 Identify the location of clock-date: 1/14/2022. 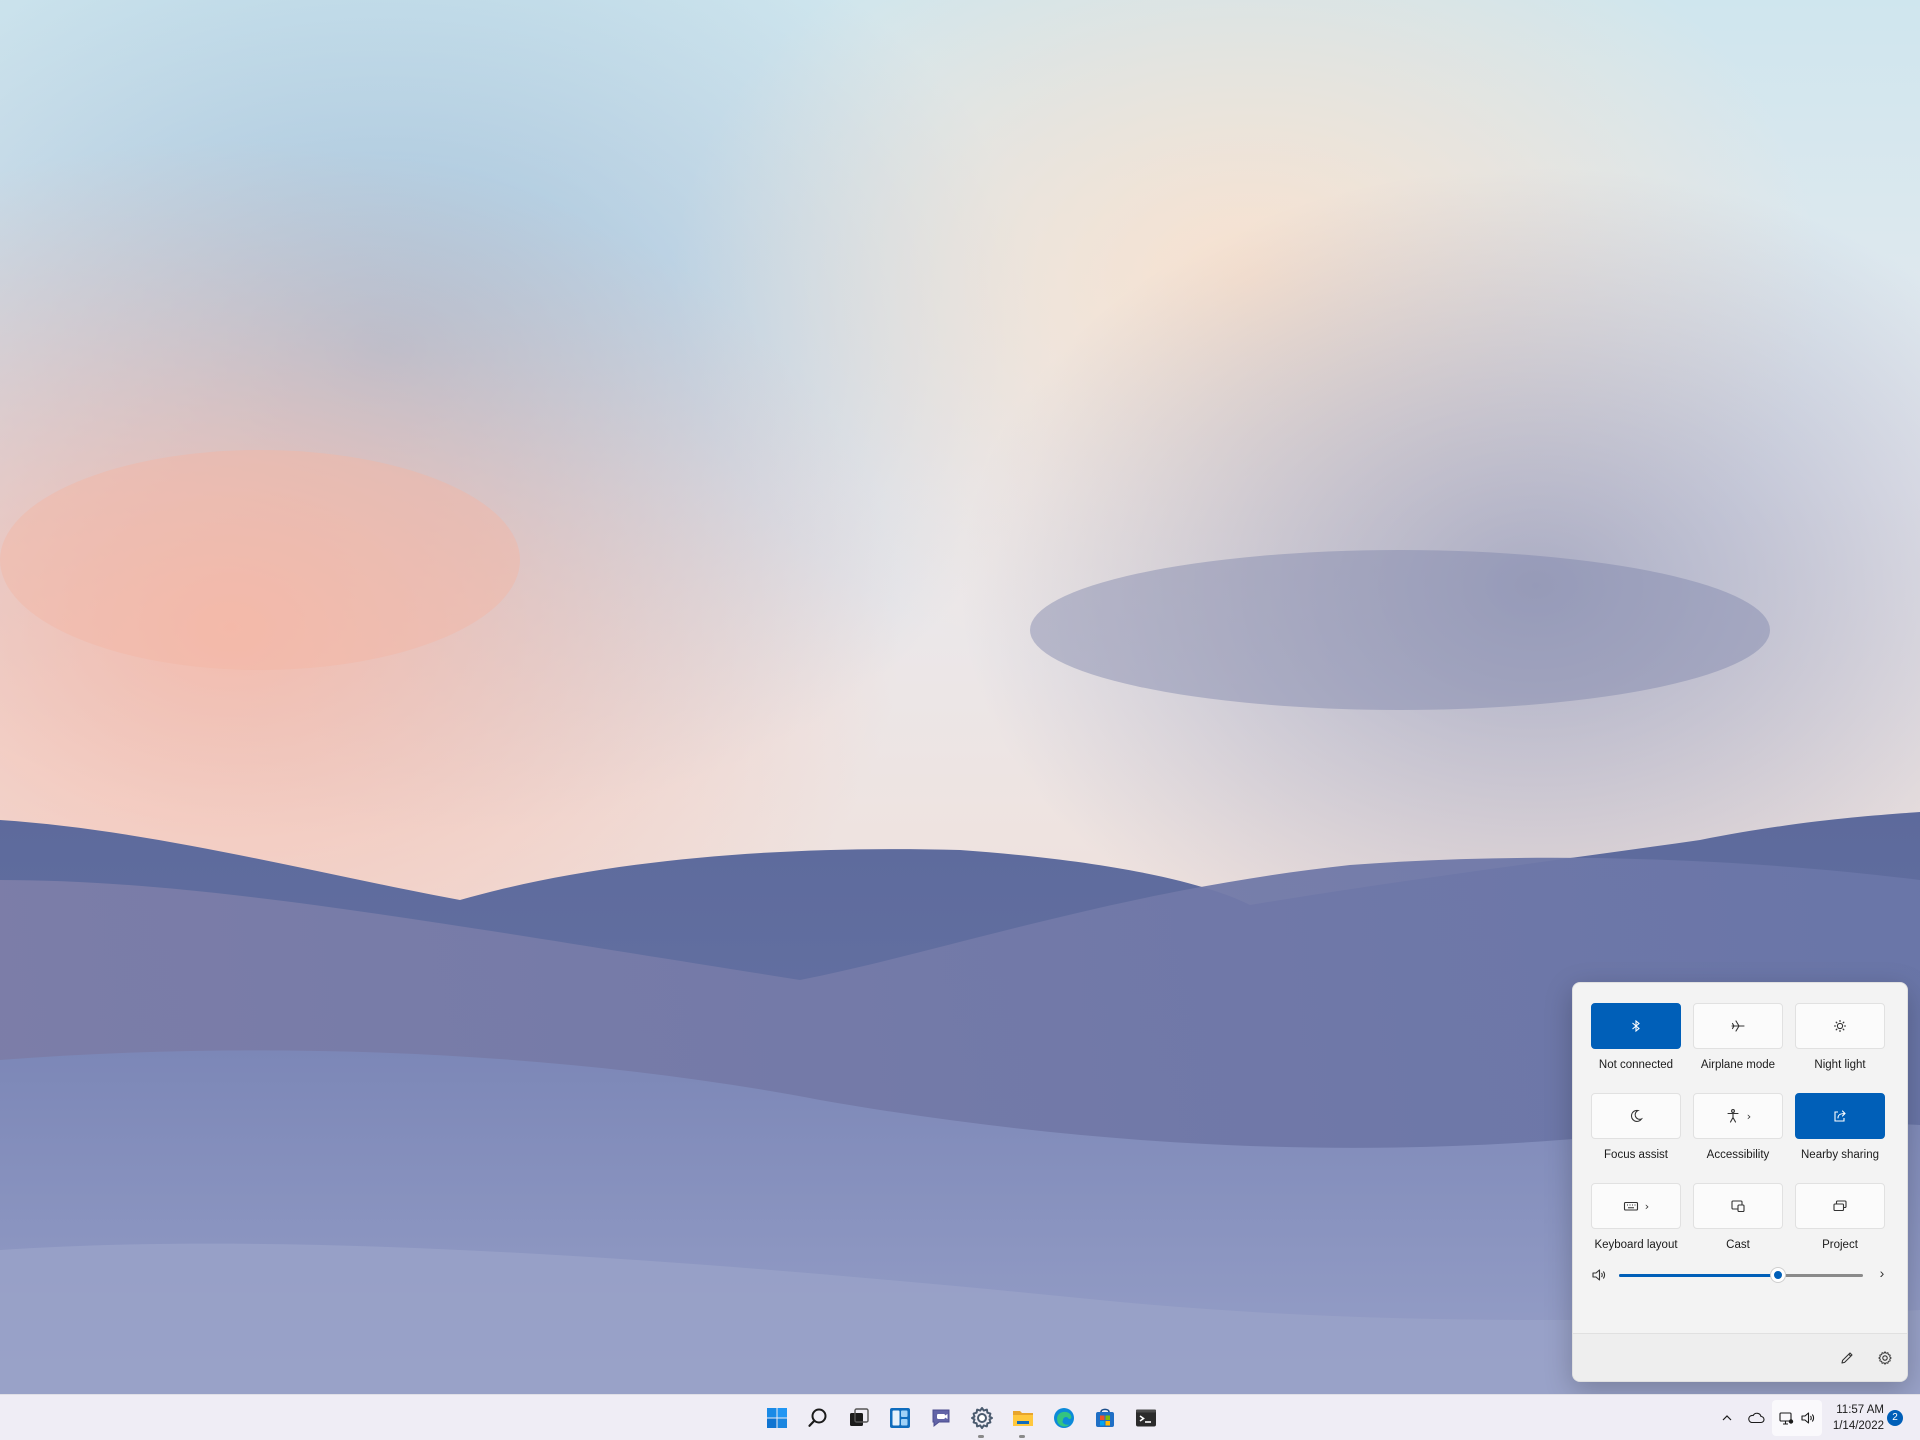
(1858, 1426).